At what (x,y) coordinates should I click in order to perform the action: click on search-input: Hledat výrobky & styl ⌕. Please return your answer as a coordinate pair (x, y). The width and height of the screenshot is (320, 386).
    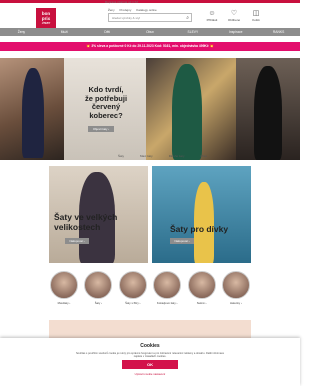
    Looking at the image, I should click on (150, 17).